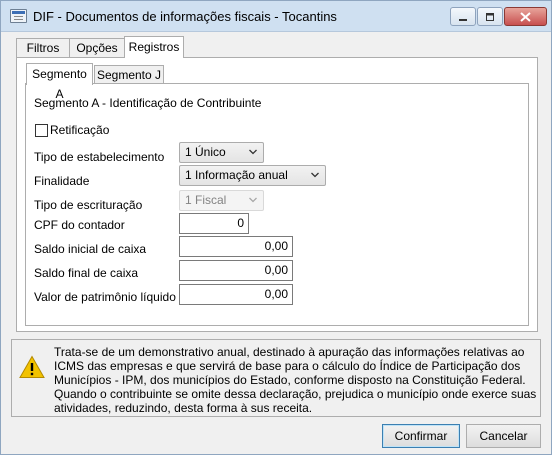 This screenshot has height=455, width=552. I want to click on restore-icon, so click(490, 16).